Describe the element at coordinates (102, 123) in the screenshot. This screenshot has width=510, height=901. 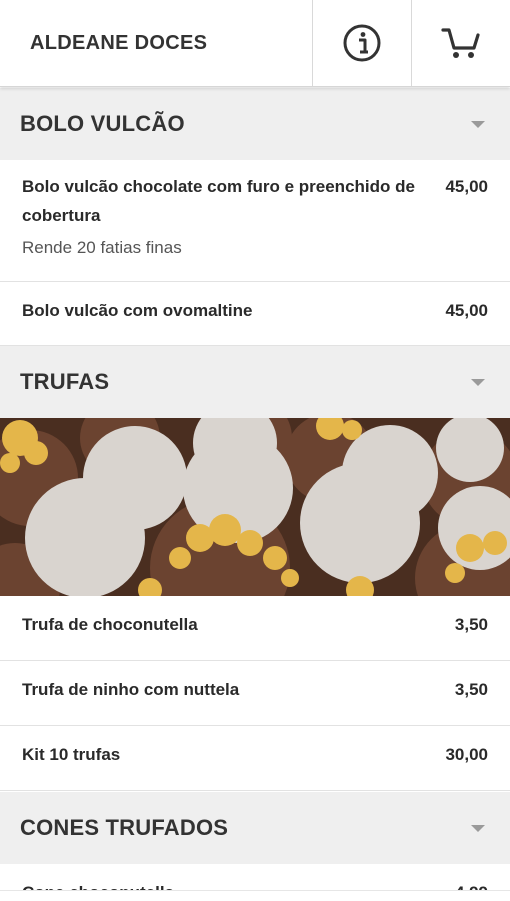
I see `section-title: BOLO VULCÃO` at that location.